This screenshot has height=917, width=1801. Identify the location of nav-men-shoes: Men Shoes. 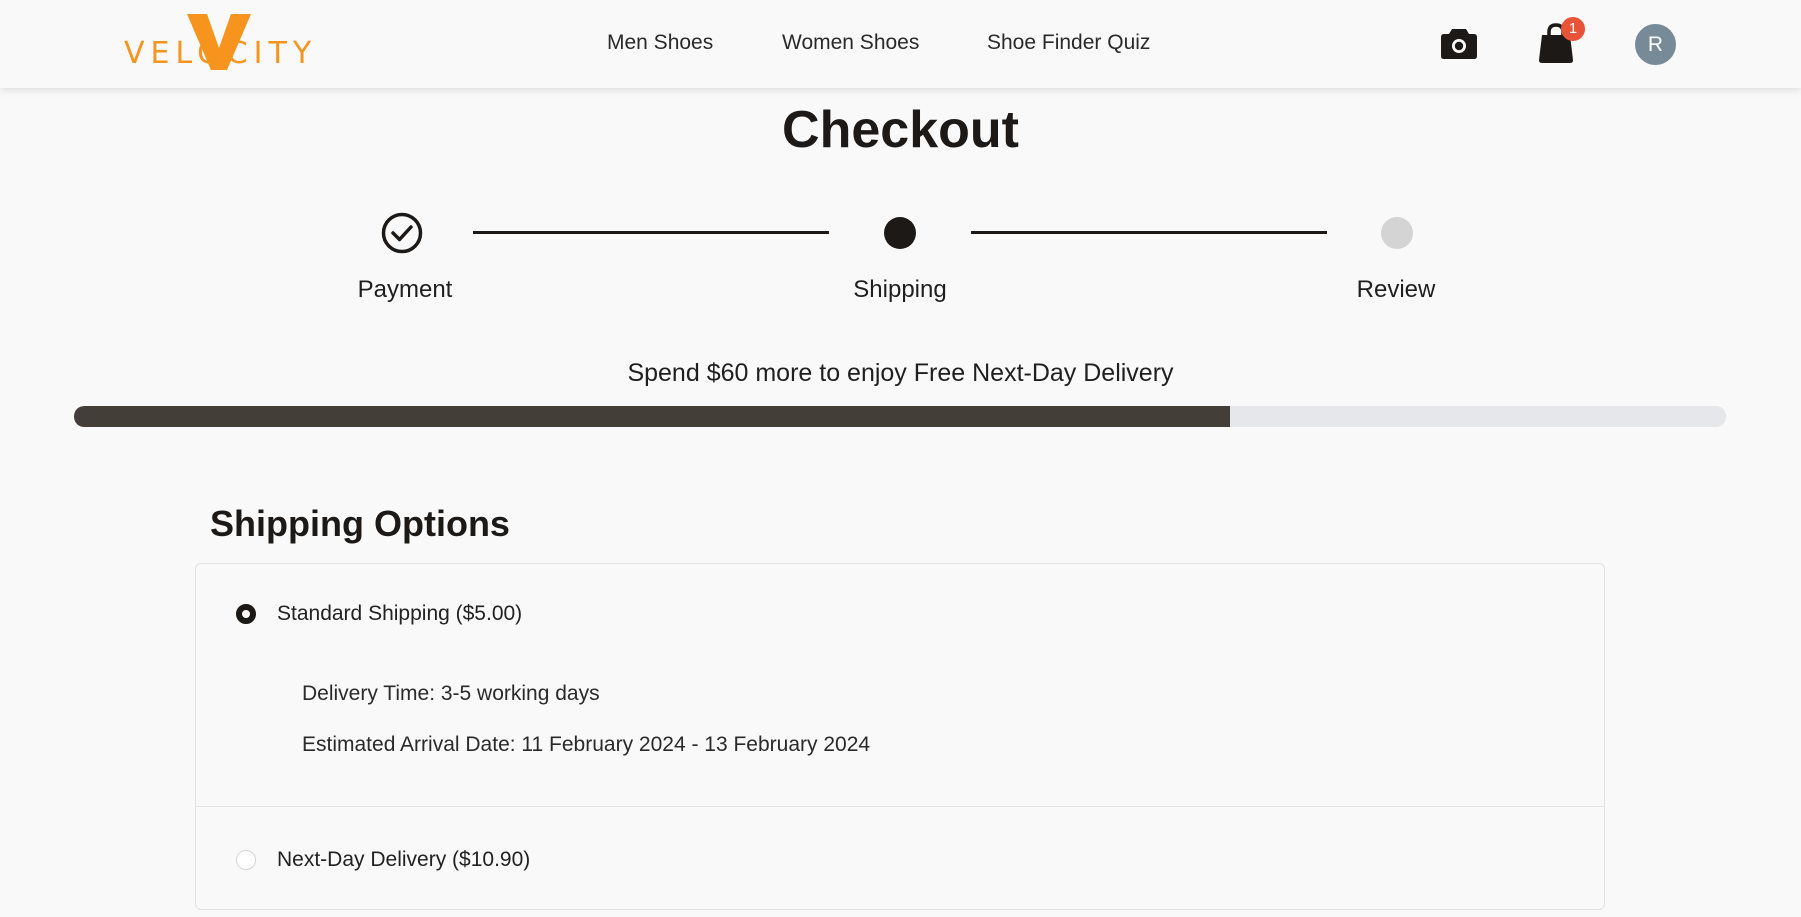
(660, 43).